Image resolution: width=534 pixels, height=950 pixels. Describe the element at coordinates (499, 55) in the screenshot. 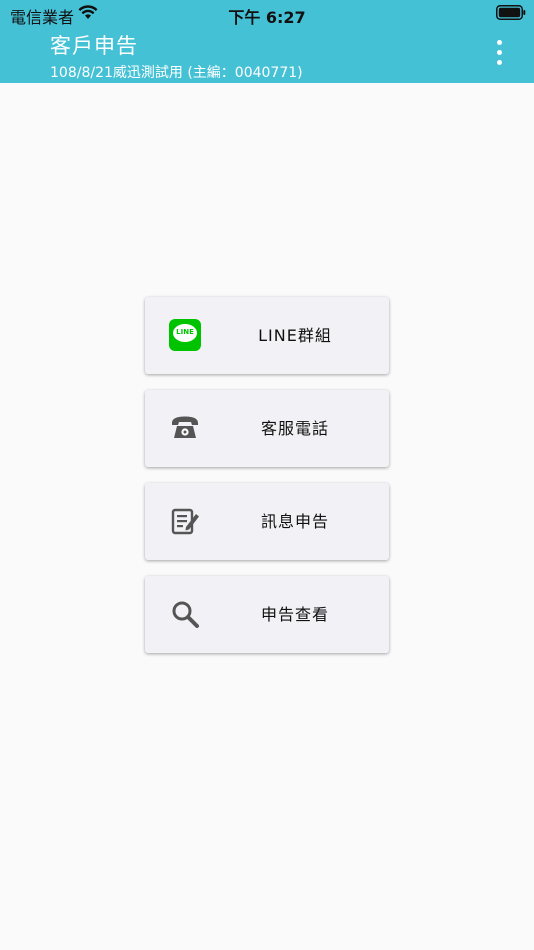

I see `more-menu-button` at that location.